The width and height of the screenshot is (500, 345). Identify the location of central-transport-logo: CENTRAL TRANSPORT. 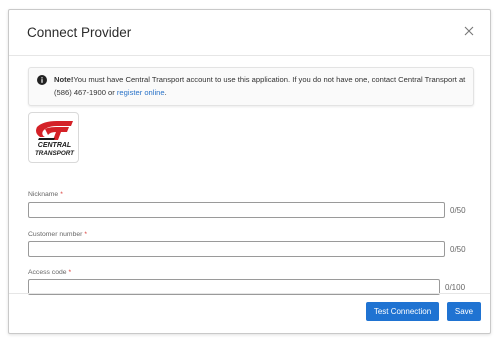
(55, 139).